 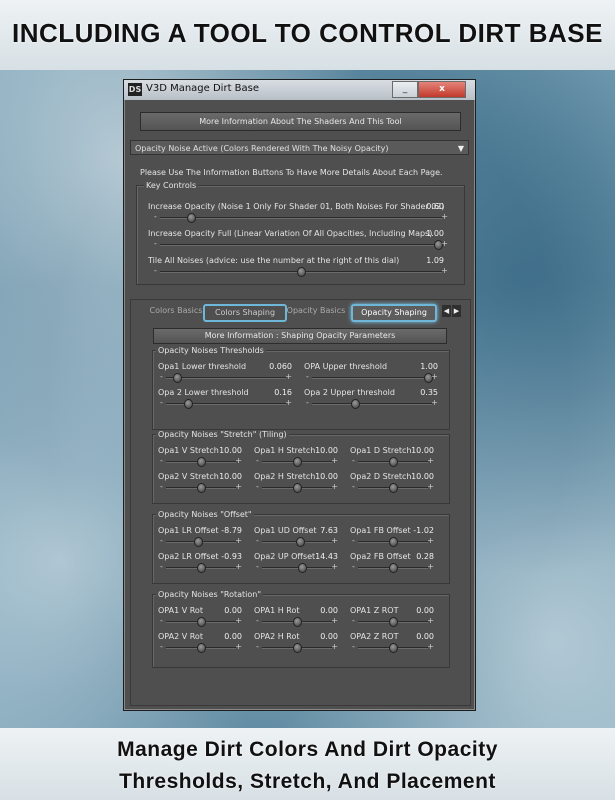 What do you see at coordinates (161, 486) in the screenshot?
I see `stretch-slider-1-0-minus-icon: -` at bounding box center [161, 486].